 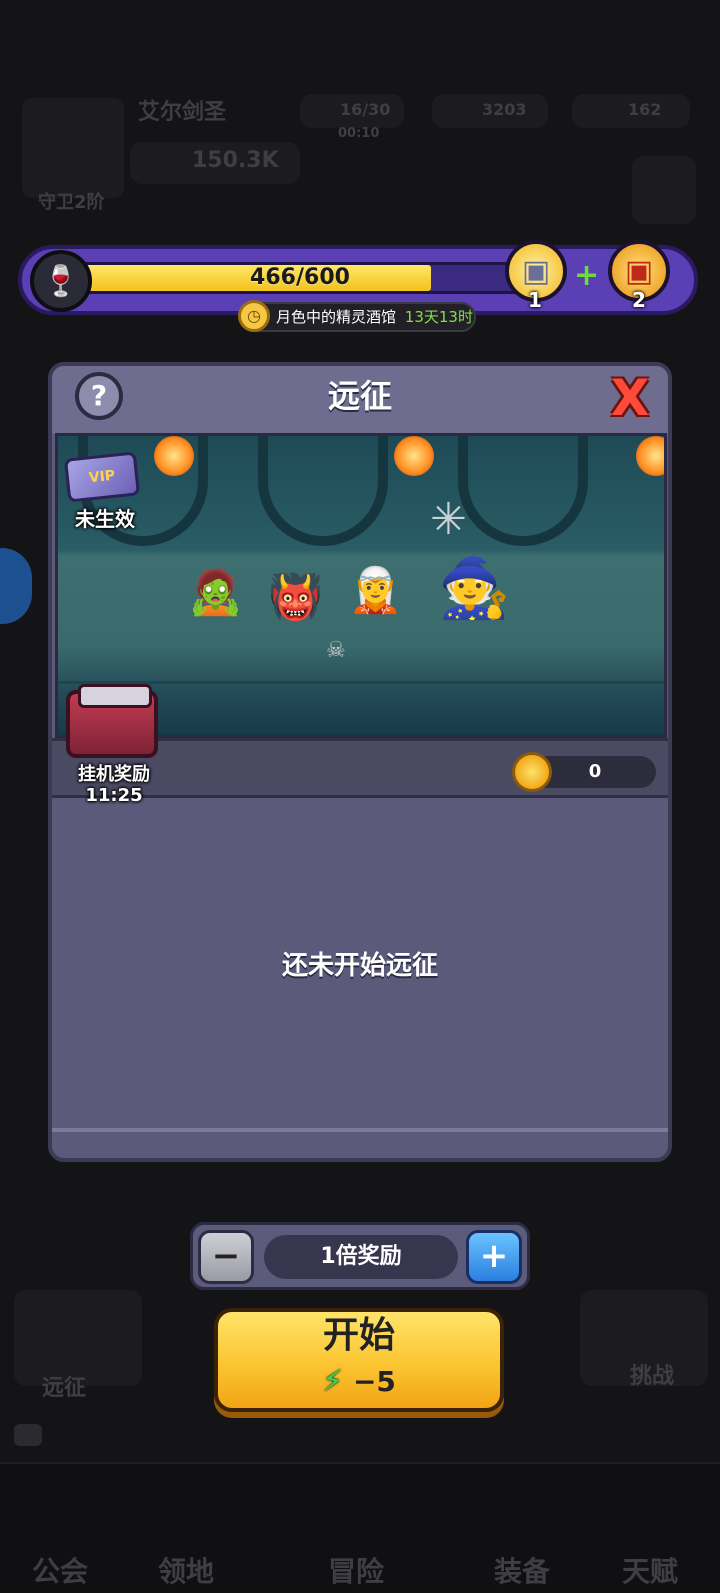 I want to click on vip-card-icon: VIP, so click(x=102, y=477).